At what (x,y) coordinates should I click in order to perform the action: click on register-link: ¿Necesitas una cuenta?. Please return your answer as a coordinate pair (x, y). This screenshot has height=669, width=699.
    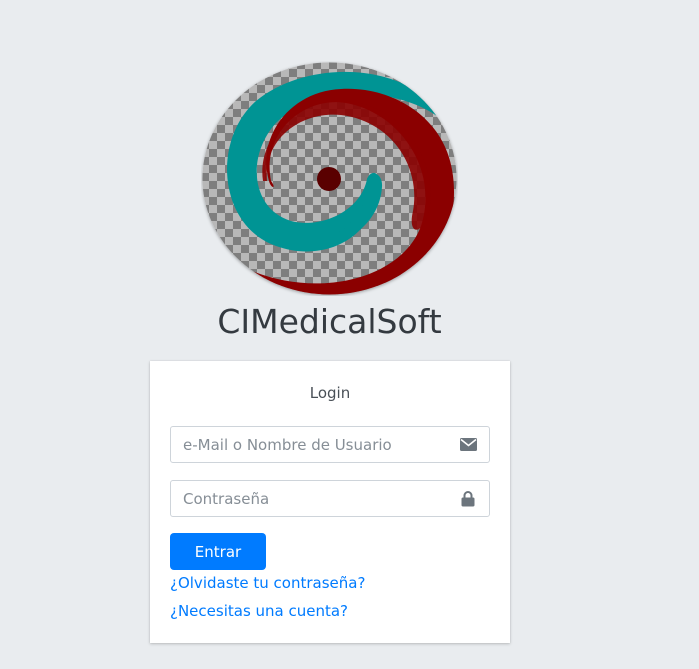
    Looking at the image, I should click on (259, 611).